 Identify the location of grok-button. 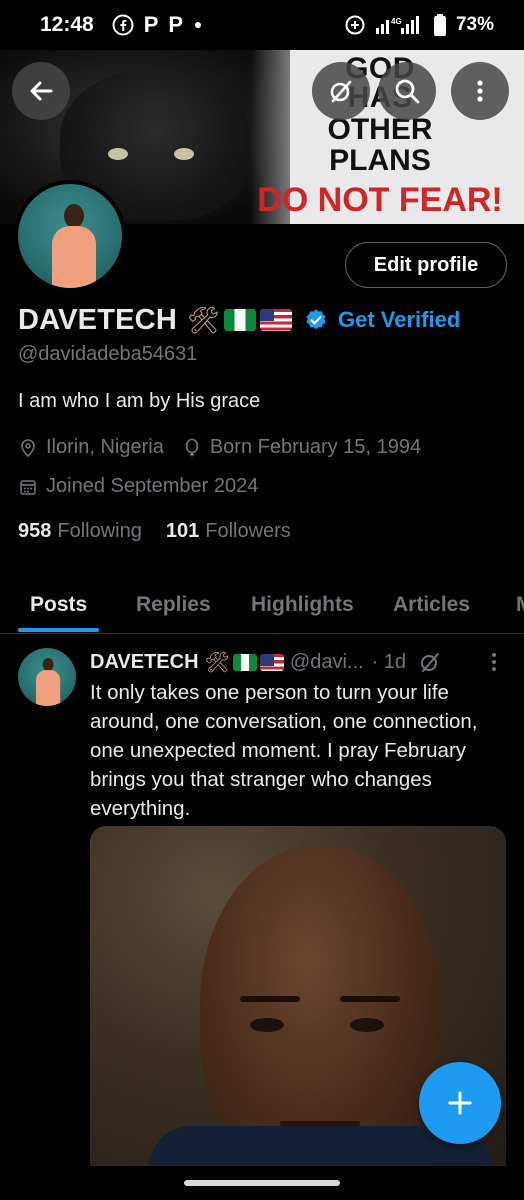
(341, 91).